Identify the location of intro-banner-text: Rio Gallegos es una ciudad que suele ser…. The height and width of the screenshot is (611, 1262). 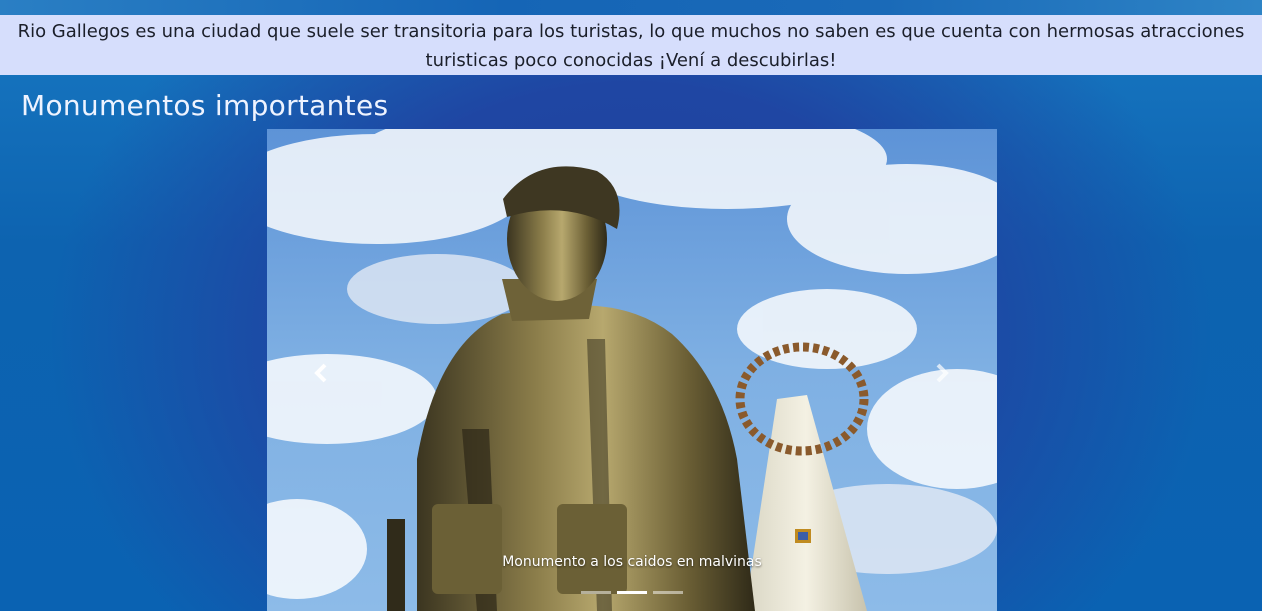
(631, 46).